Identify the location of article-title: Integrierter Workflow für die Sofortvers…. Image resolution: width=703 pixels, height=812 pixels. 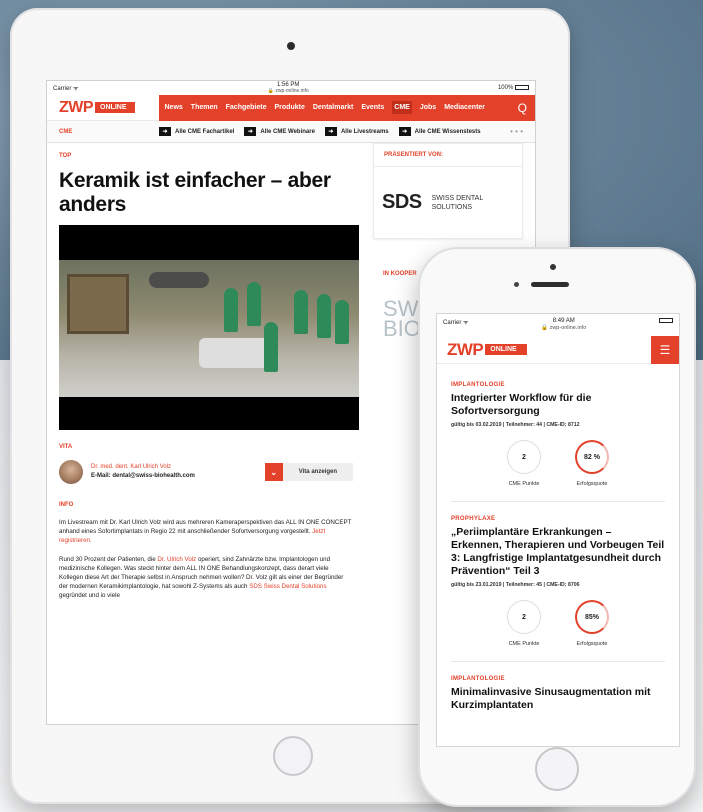
(558, 405).